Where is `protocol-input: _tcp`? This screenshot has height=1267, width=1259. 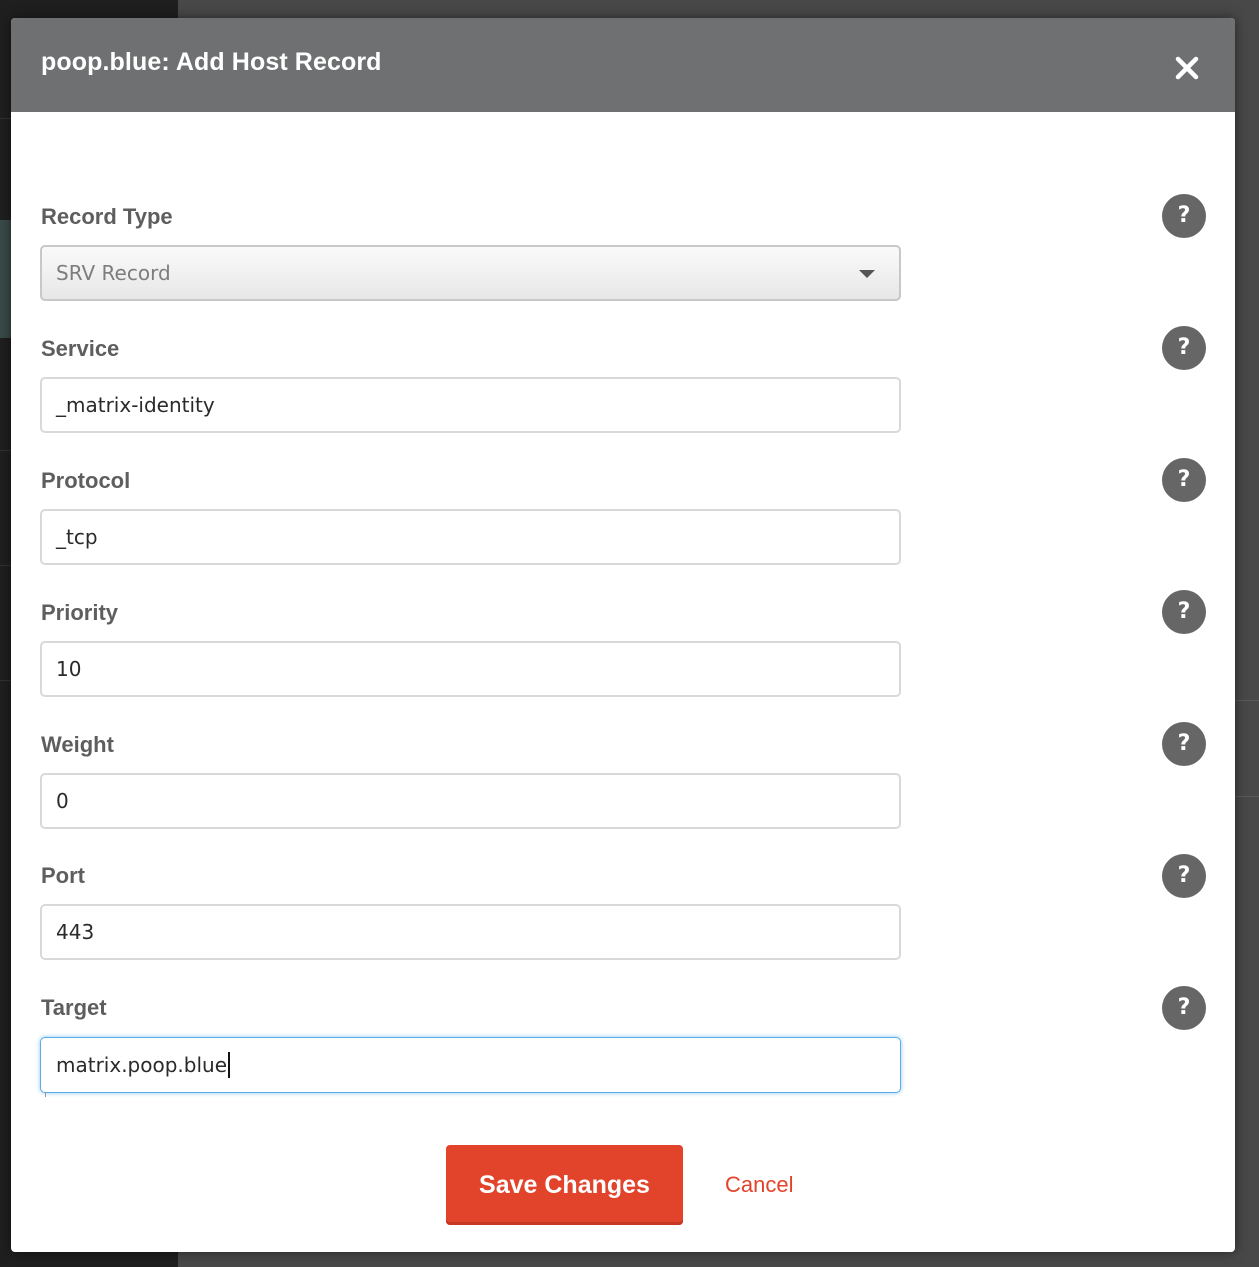 protocol-input: _tcp is located at coordinates (470, 537).